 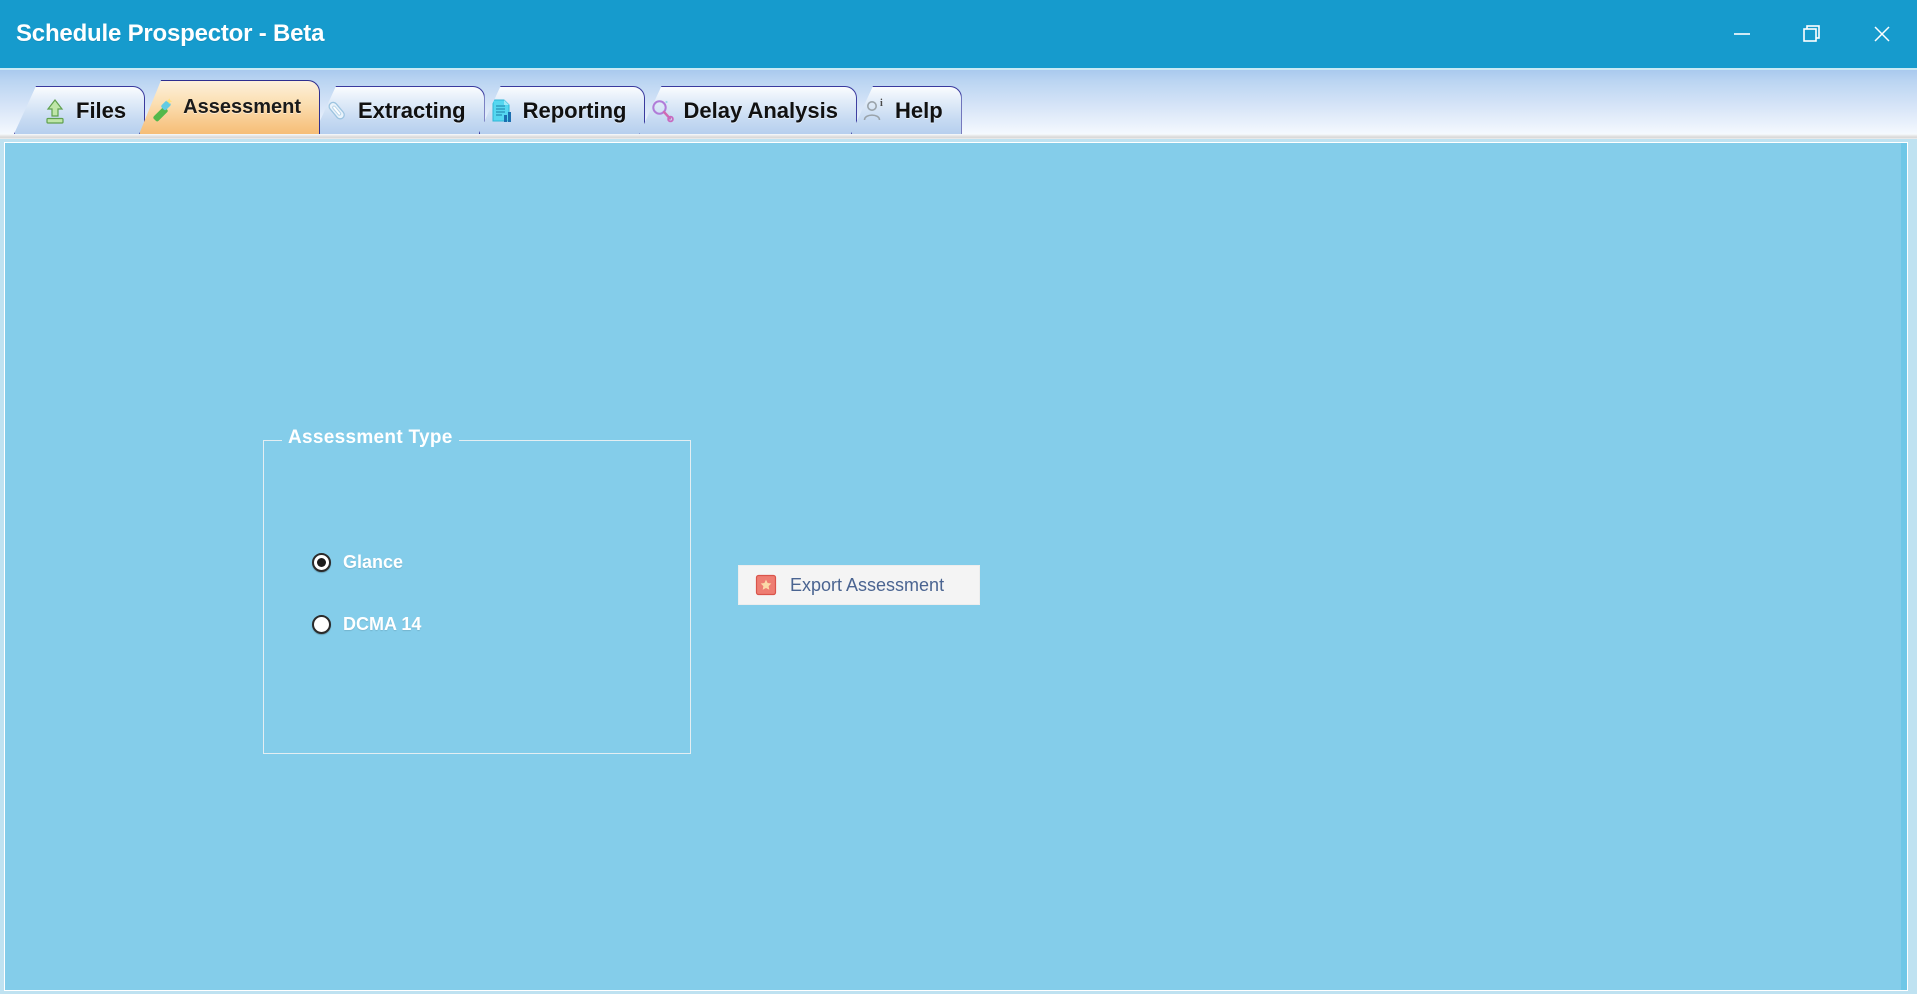 What do you see at coordinates (382, 624) in the screenshot?
I see `radio-label-dcma-14: DCMA 14` at bounding box center [382, 624].